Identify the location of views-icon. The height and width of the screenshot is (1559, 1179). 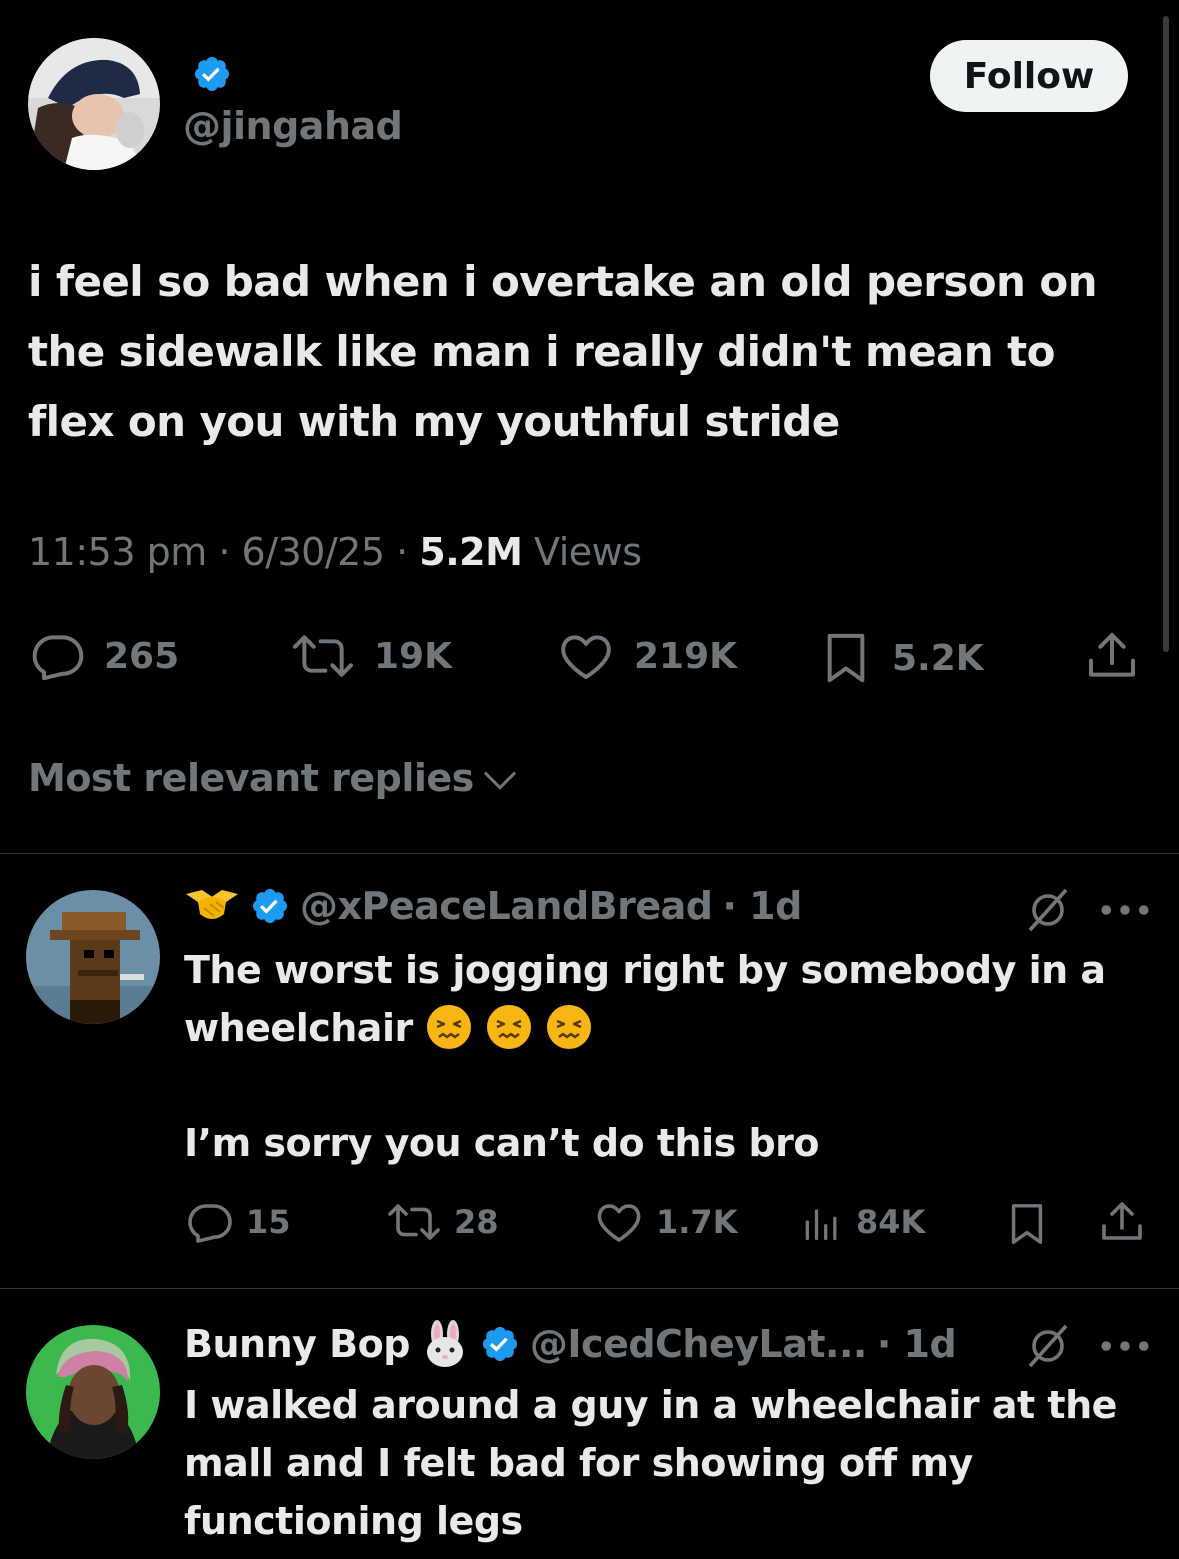
(821, 1225).